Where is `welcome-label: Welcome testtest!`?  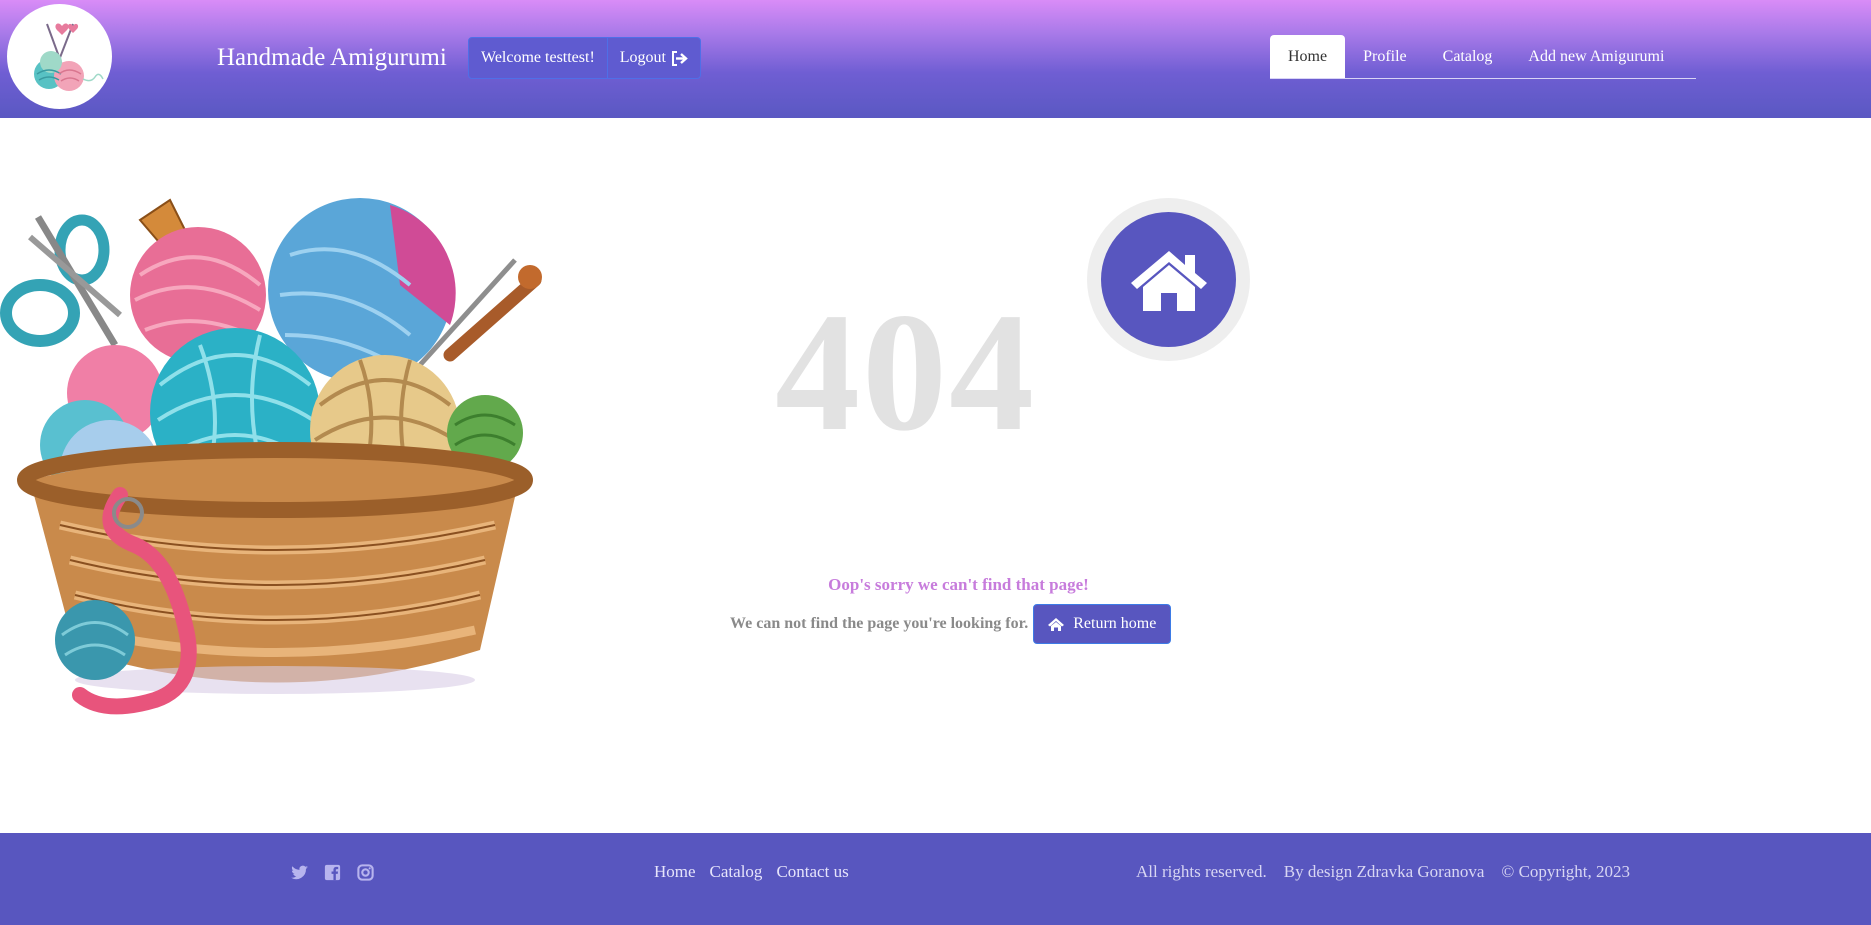
welcome-label: Welcome testtest! is located at coordinates (538, 57).